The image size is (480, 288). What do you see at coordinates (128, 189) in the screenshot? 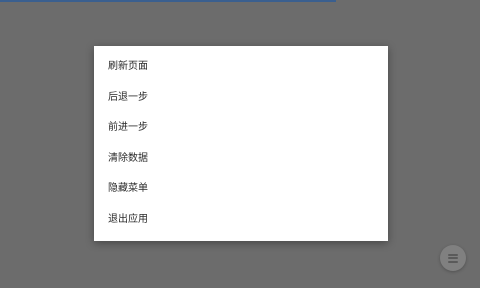
I see `menu-item-label: 隐藏菜单` at bounding box center [128, 189].